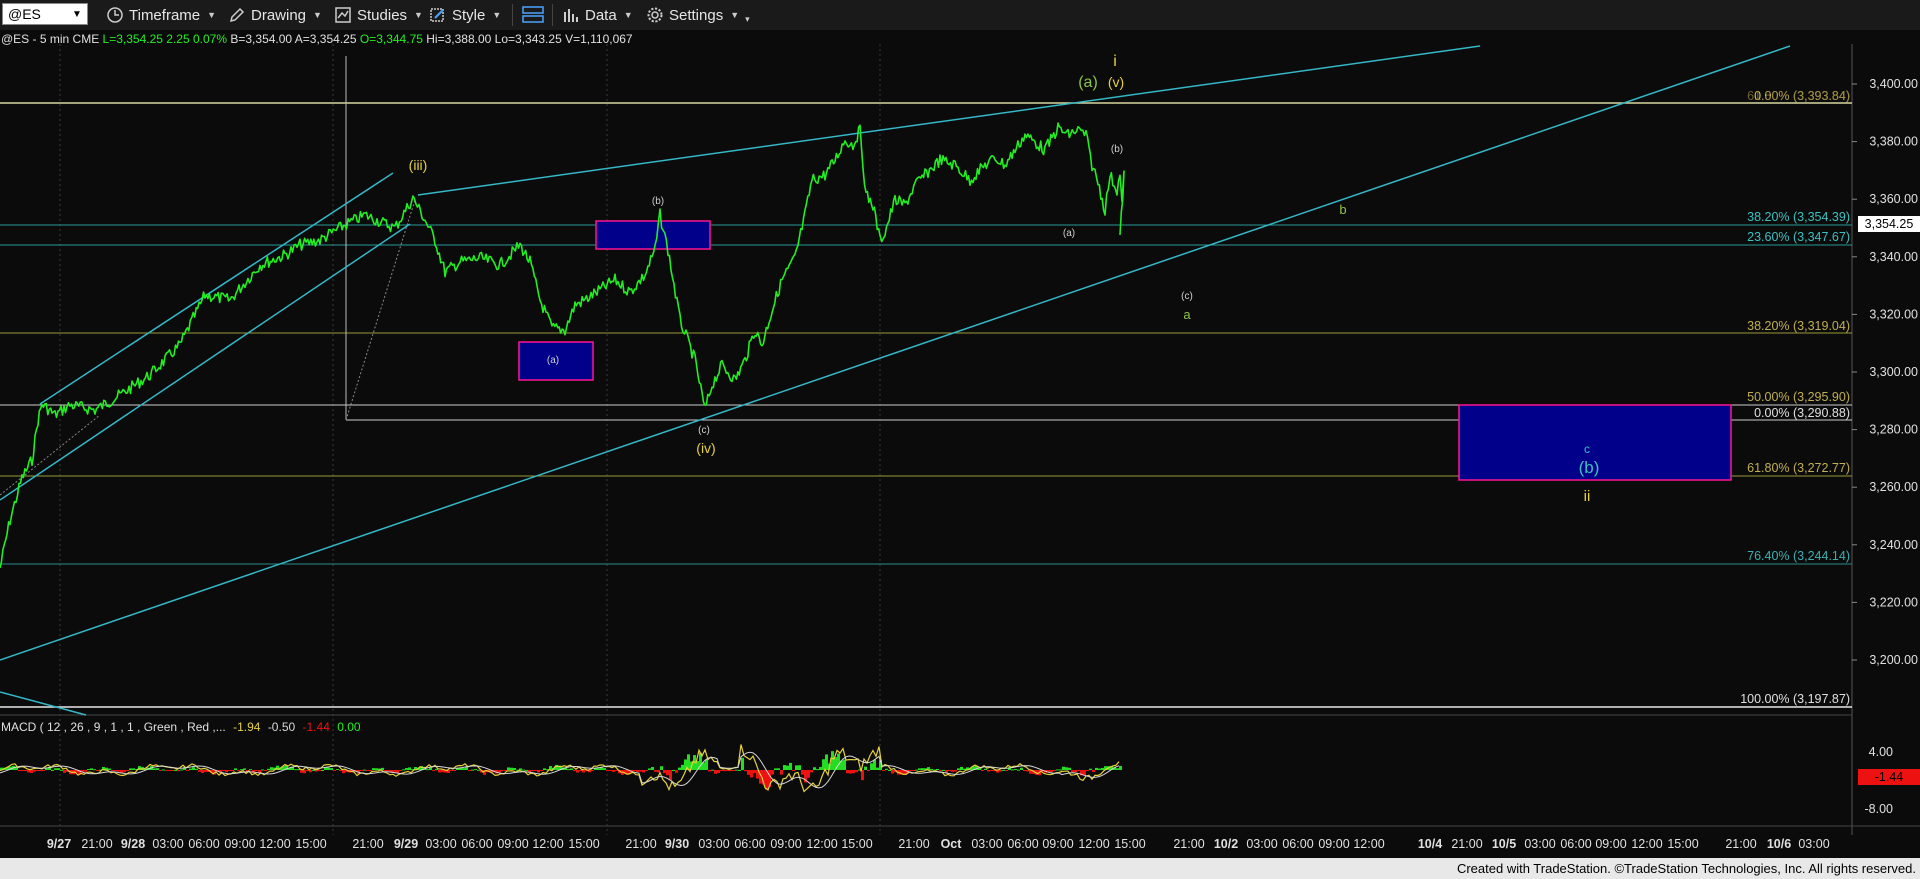 Image resolution: width=1920 pixels, height=879 pixels. Describe the element at coordinates (653, 235) in the screenshot. I see `zone-box-b` at that location.